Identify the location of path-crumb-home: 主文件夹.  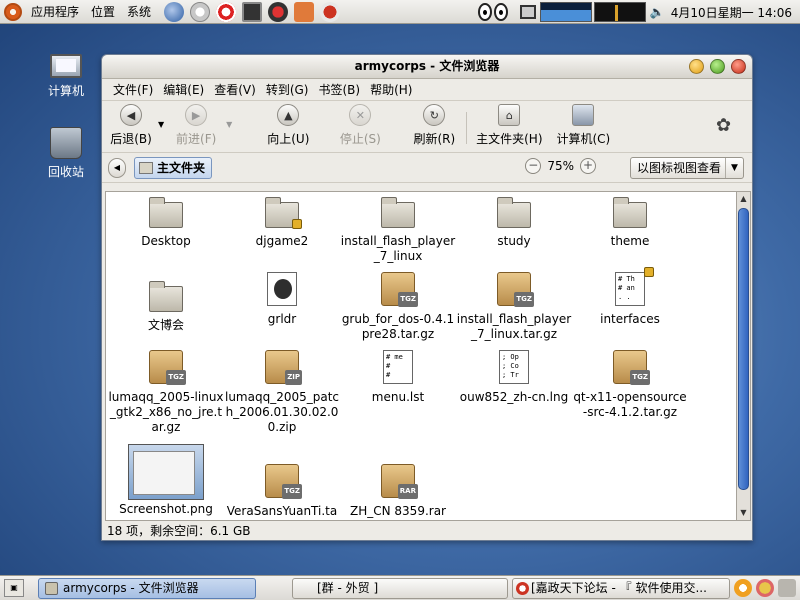
(173, 167).